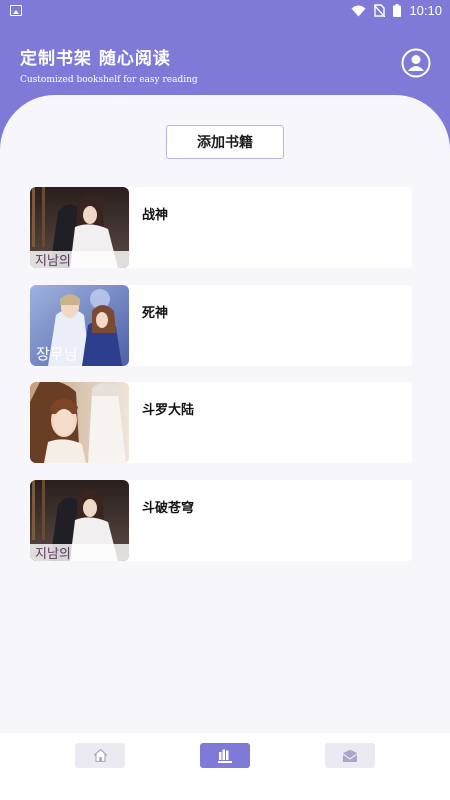 The image size is (450, 800). I want to click on nav-messages-button, so click(350, 755).